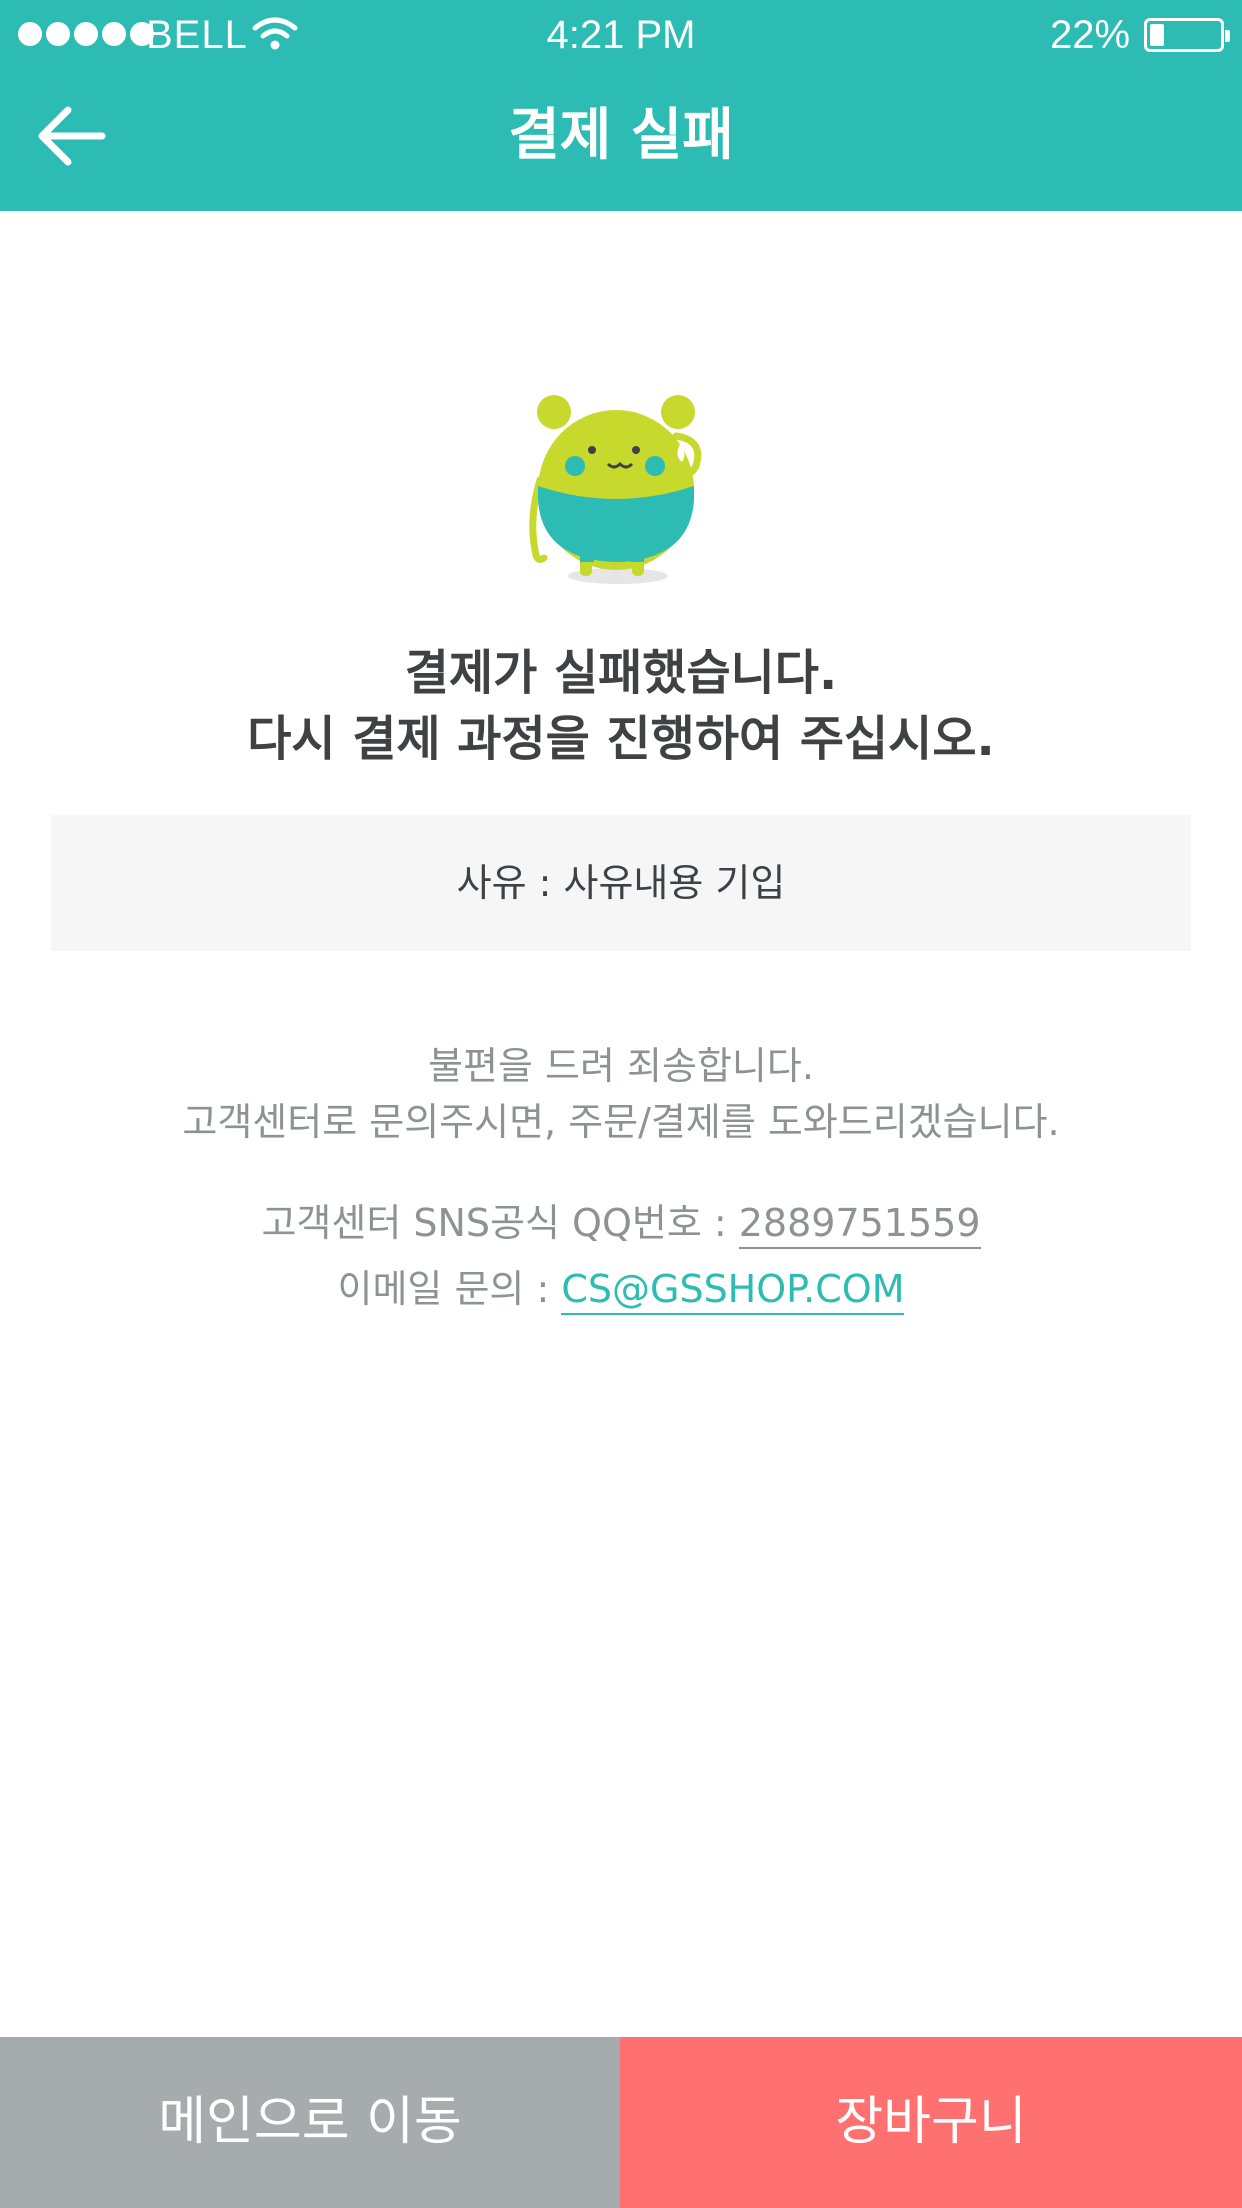  Describe the element at coordinates (1090, 35) in the screenshot. I see `battery-percent: 22%` at that location.